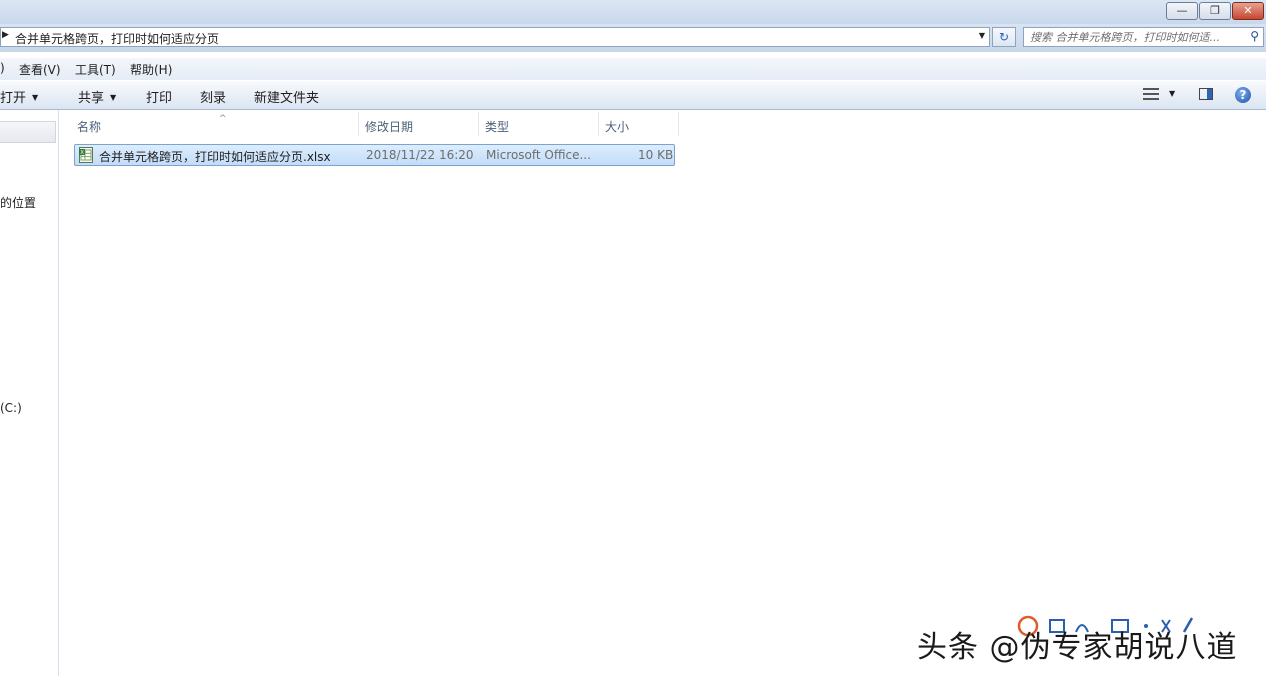  Describe the element at coordinates (91, 98) in the screenshot. I see `share-label: 共享` at that location.